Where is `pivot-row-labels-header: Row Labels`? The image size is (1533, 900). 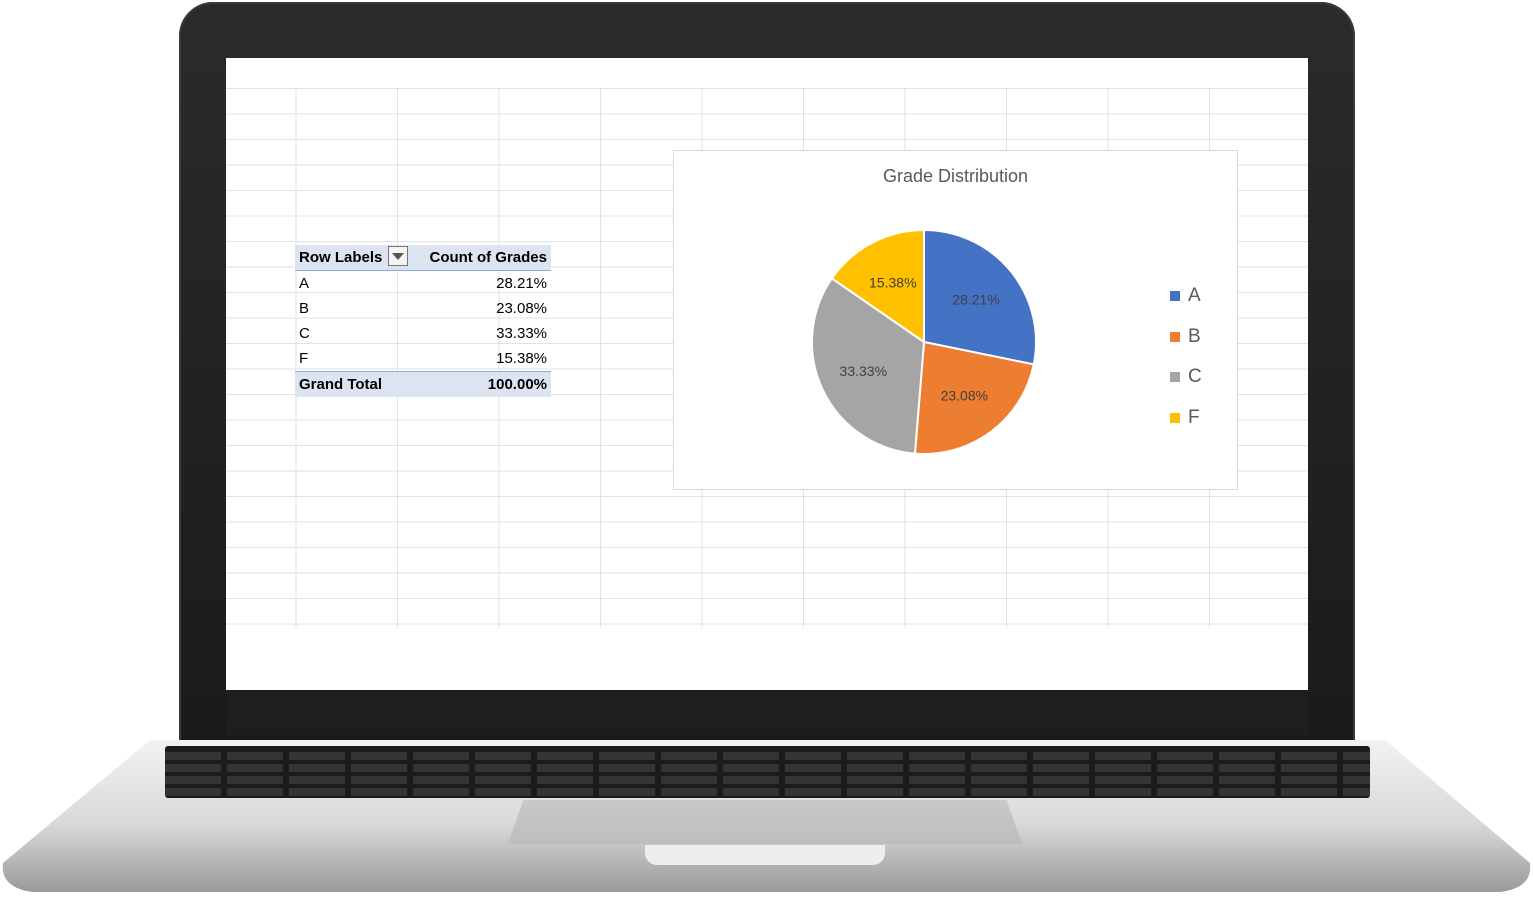 pivot-row-labels-header: Row Labels is located at coordinates (357, 258).